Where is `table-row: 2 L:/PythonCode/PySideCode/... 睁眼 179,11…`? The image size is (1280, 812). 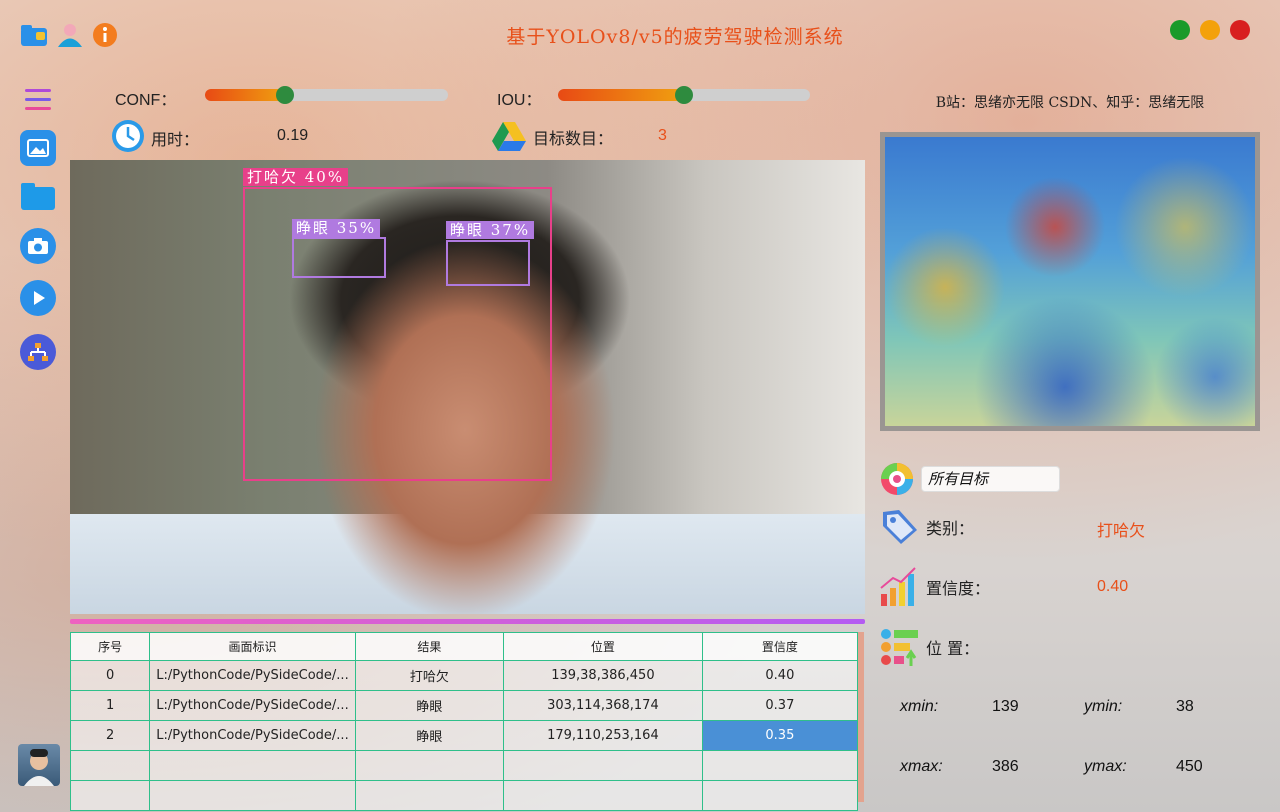
table-row: 2 L:/PythonCode/PySideCode/... 睁眼 179,11… is located at coordinates (464, 735).